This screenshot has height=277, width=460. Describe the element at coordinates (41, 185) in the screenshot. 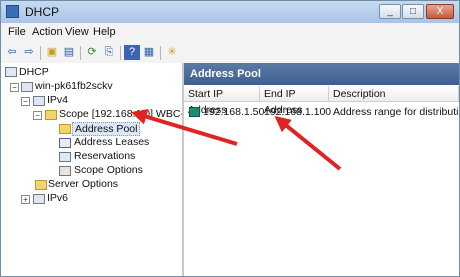

I see `server-options-icon` at that location.